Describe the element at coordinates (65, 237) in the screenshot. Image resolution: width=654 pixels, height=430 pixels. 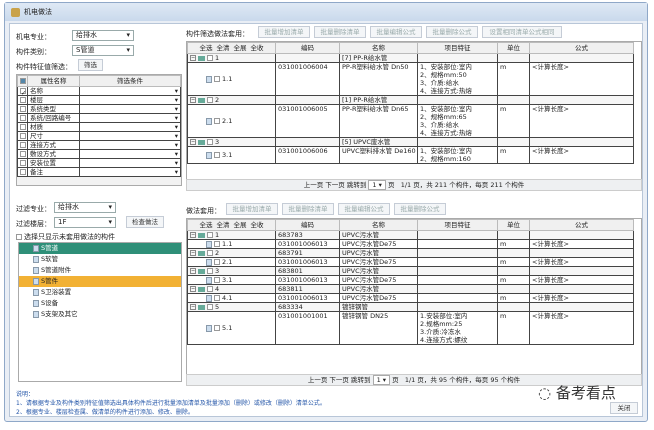
I see `only-unapplied-checkbox: 选择只显示未套用做法的构件` at that location.